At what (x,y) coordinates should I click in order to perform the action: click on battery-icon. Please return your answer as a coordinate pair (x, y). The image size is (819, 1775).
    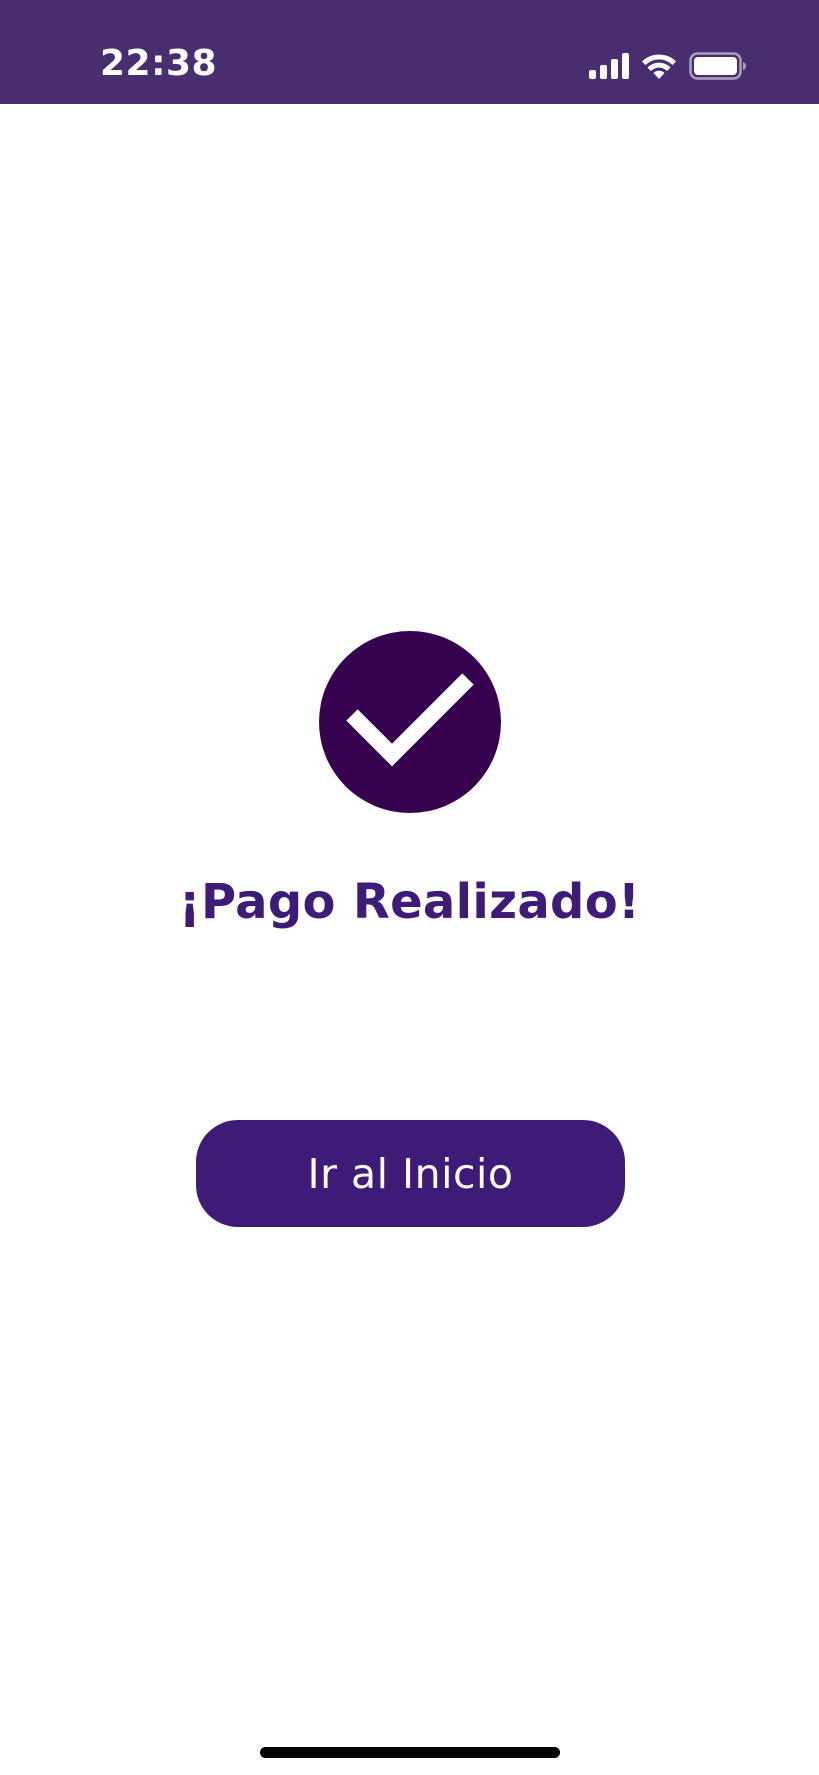
    Looking at the image, I should click on (717, 66).